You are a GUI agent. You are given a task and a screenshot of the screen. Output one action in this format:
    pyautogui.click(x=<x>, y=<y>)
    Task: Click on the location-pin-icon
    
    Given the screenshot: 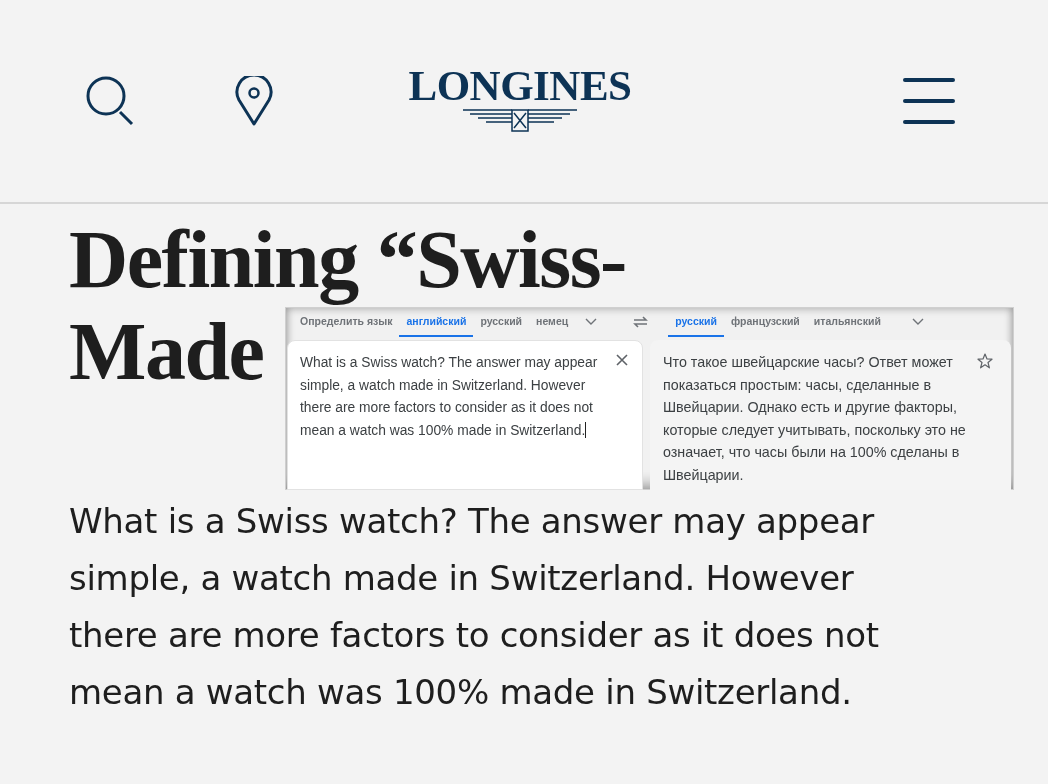 What is the action you would take?
    pyautogui.click(x=254, y=101)
    